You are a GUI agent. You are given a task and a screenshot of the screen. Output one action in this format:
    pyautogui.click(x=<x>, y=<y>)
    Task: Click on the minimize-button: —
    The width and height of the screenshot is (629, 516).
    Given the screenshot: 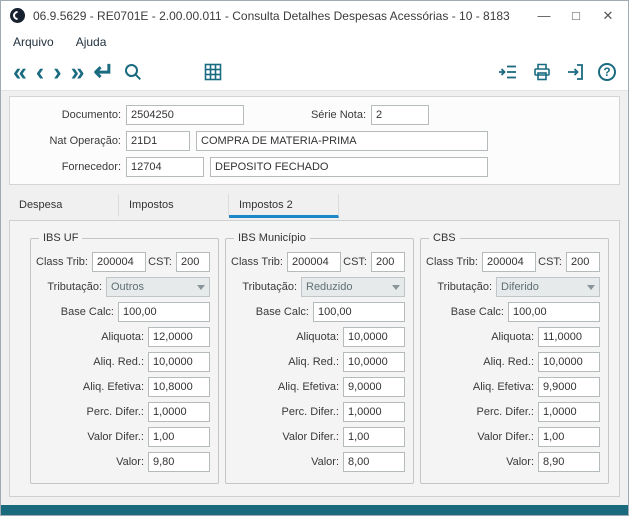 What is the action you would take?
    pyautogui.click(x=544, y=15)
    